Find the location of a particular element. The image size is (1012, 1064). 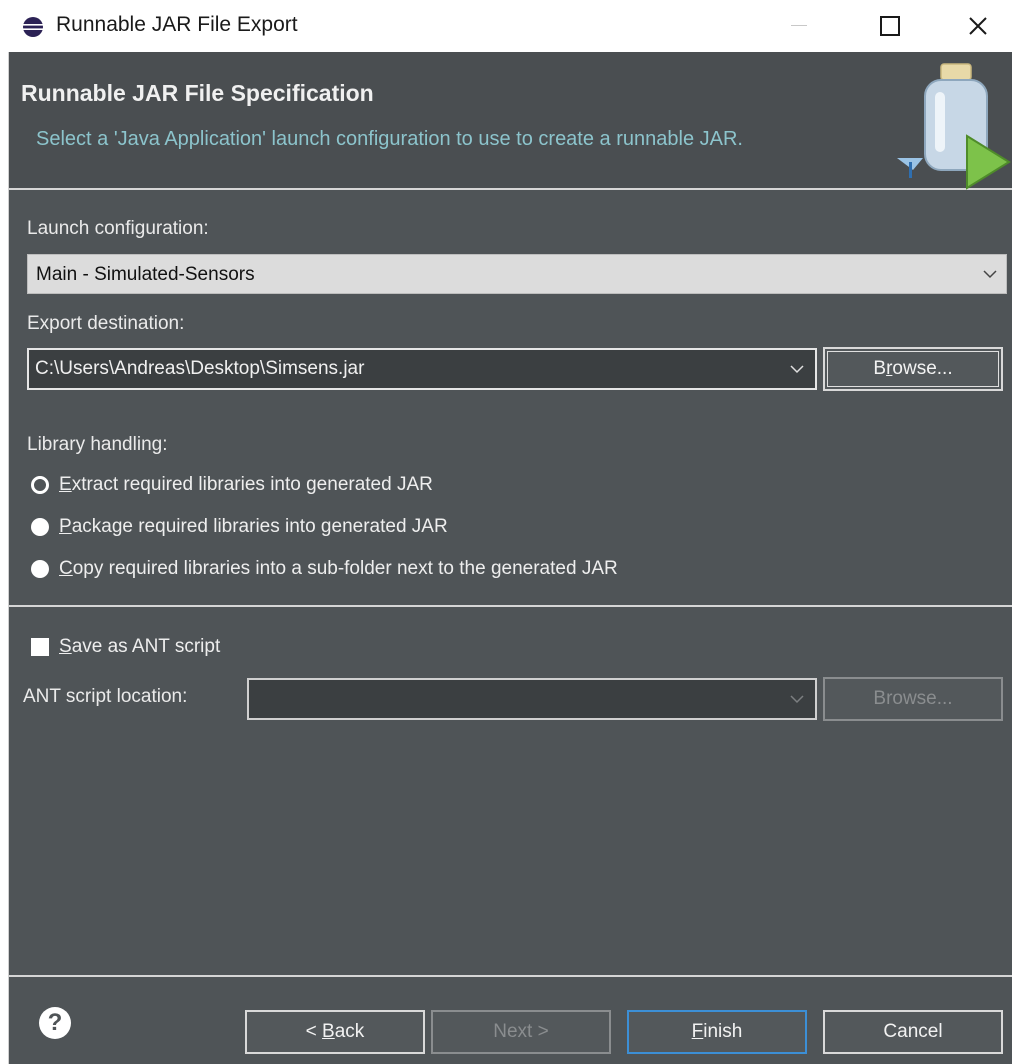

library-handling-label: Library handling: is located at coordinates (97, 444).